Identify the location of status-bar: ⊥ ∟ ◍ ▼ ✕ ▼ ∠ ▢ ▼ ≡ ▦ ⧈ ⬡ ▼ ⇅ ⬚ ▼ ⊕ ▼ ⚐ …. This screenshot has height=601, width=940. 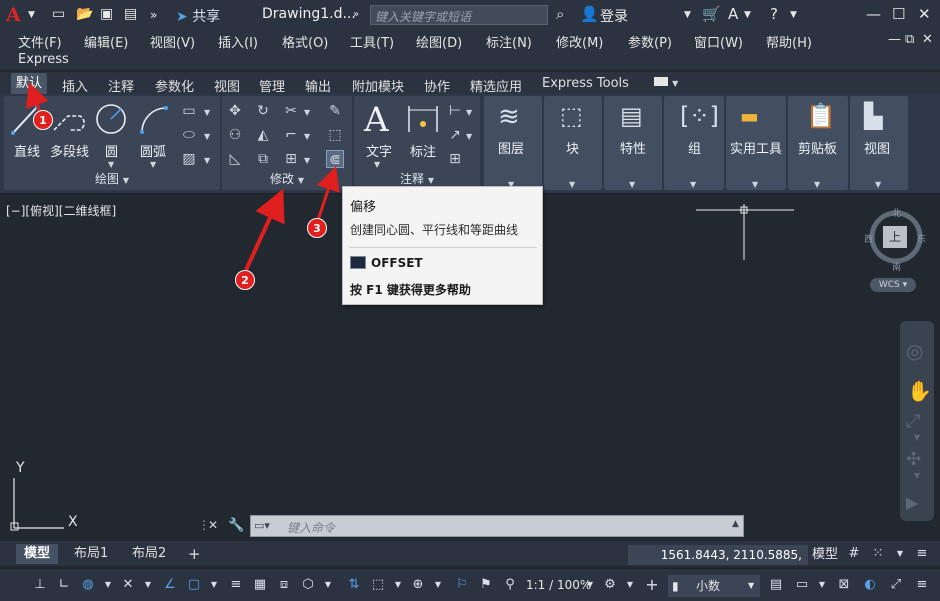
(470, 584).